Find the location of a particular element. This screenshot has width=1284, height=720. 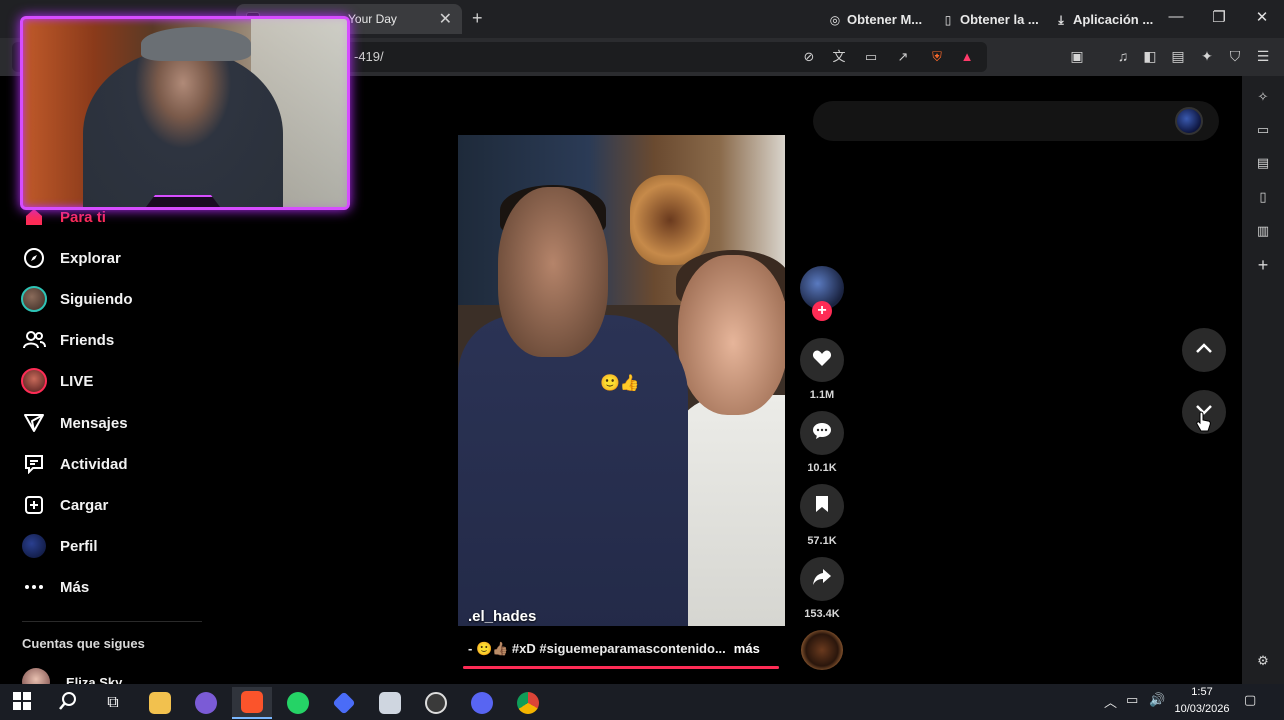

discord-icon is located at coordinates (482, 703).